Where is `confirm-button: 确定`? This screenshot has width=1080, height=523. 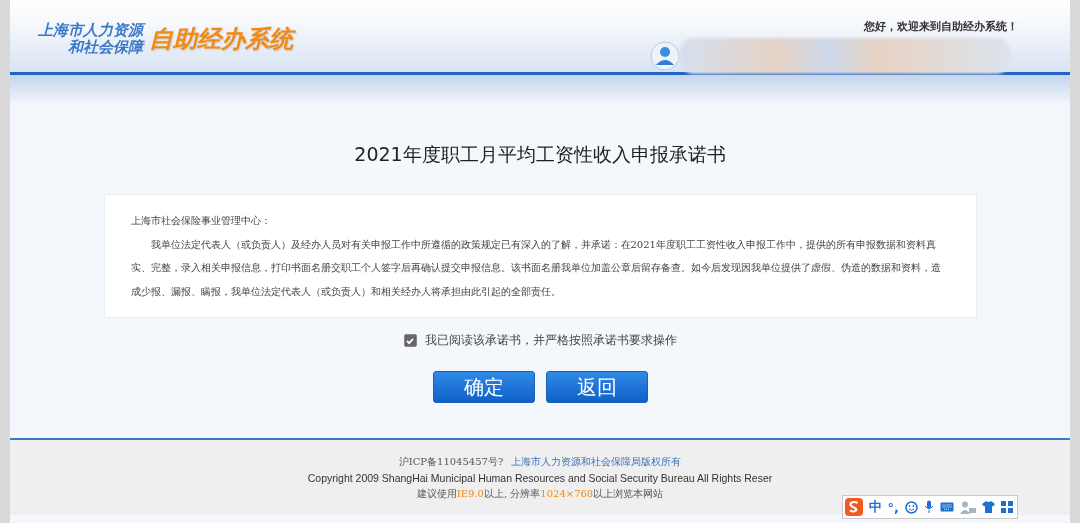 confirm-button: 确定 is located at coordinates (483, 387).